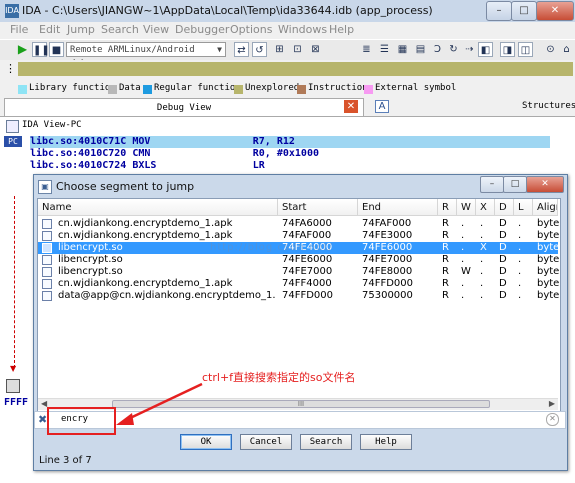 The image size is (575, 483). I want to click on menu-options: Options, so click(251, 29).